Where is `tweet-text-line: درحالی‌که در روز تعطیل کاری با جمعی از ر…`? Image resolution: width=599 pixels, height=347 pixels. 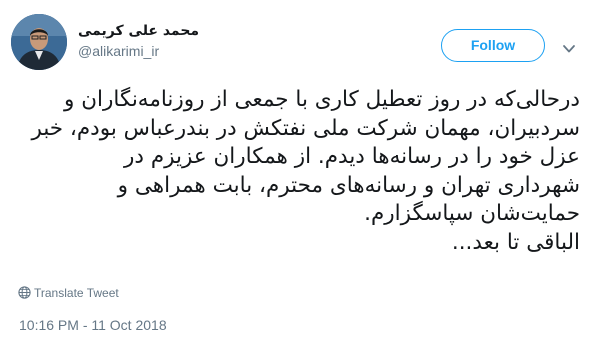
tweet-text-line: درحالی‌که در روز تعطیل کاری با جمعی از ر… is located at coordinates (322, 99).